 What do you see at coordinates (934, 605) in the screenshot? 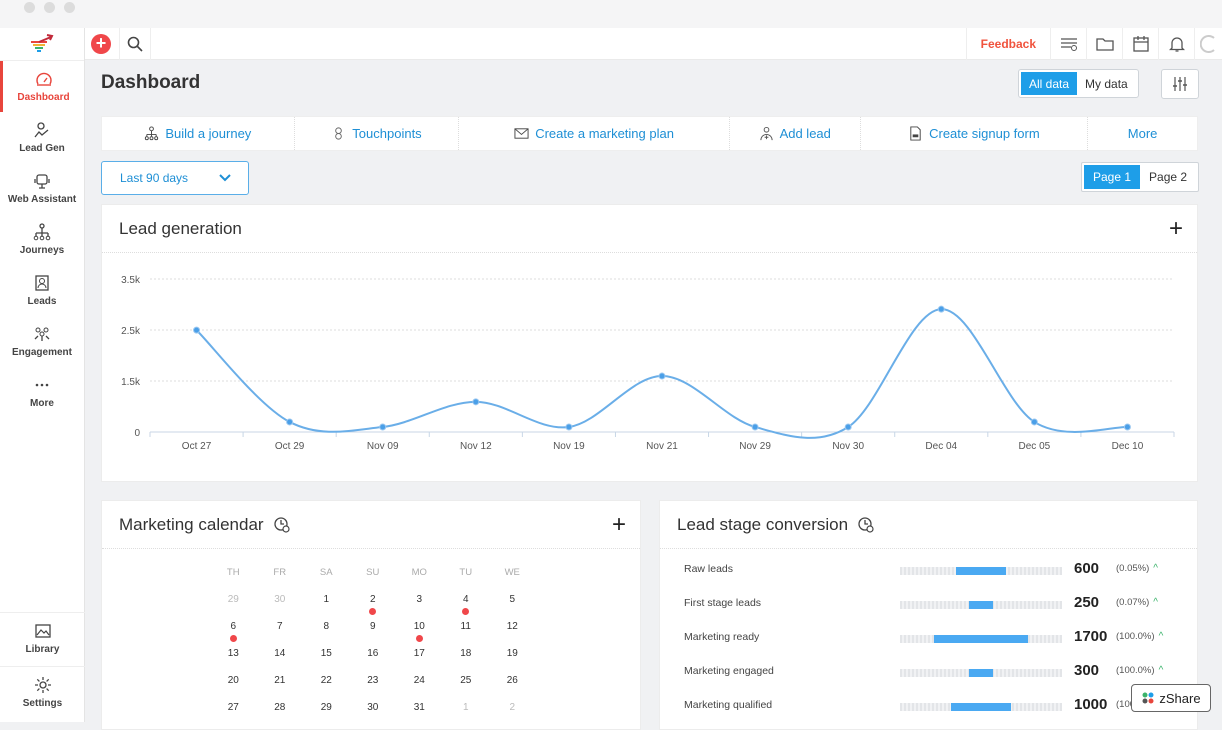
I see `lead-stage-row: First stage leads 250 (0.07%) ^` at bounding box center [934, 605].